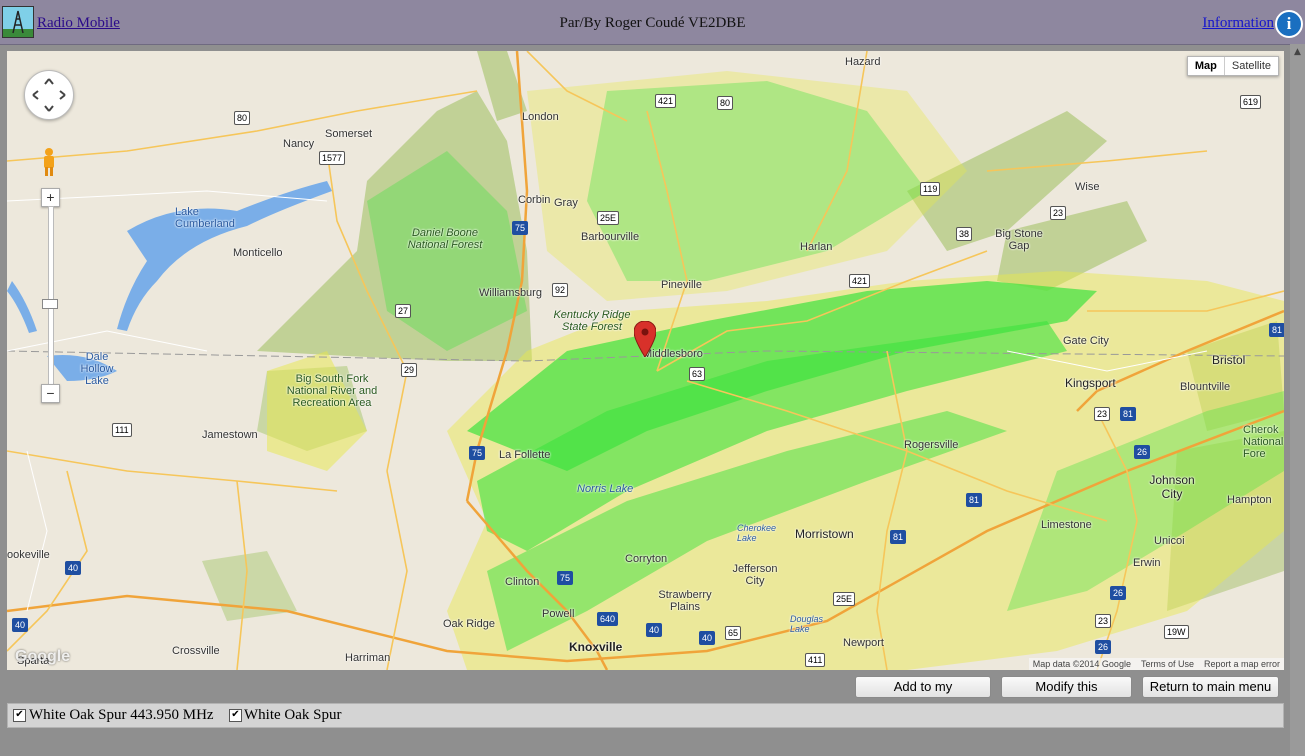  Describe the element at coordinates (1086, 341) in the screenshot. I see `map-label-gate-city: Gate City` at that location.